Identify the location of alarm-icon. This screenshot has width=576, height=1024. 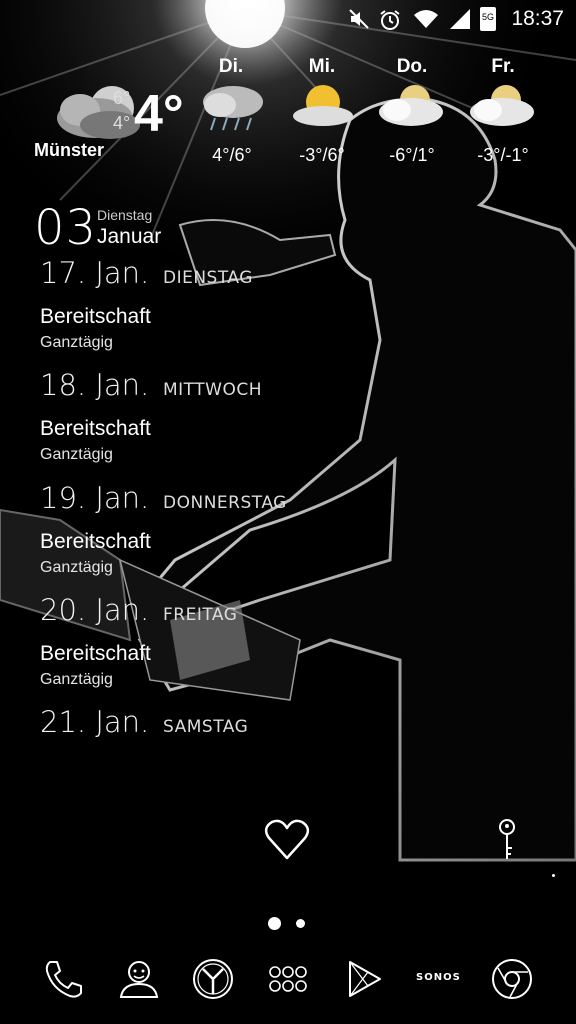
(390, 20).